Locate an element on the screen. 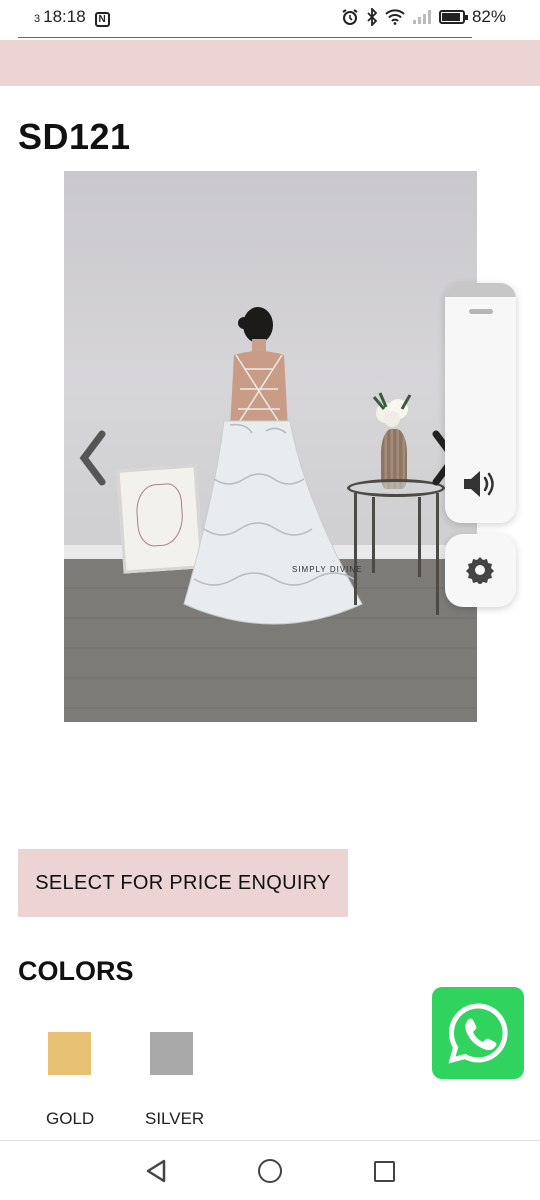  status-divider is located at coordinates (245, 37).